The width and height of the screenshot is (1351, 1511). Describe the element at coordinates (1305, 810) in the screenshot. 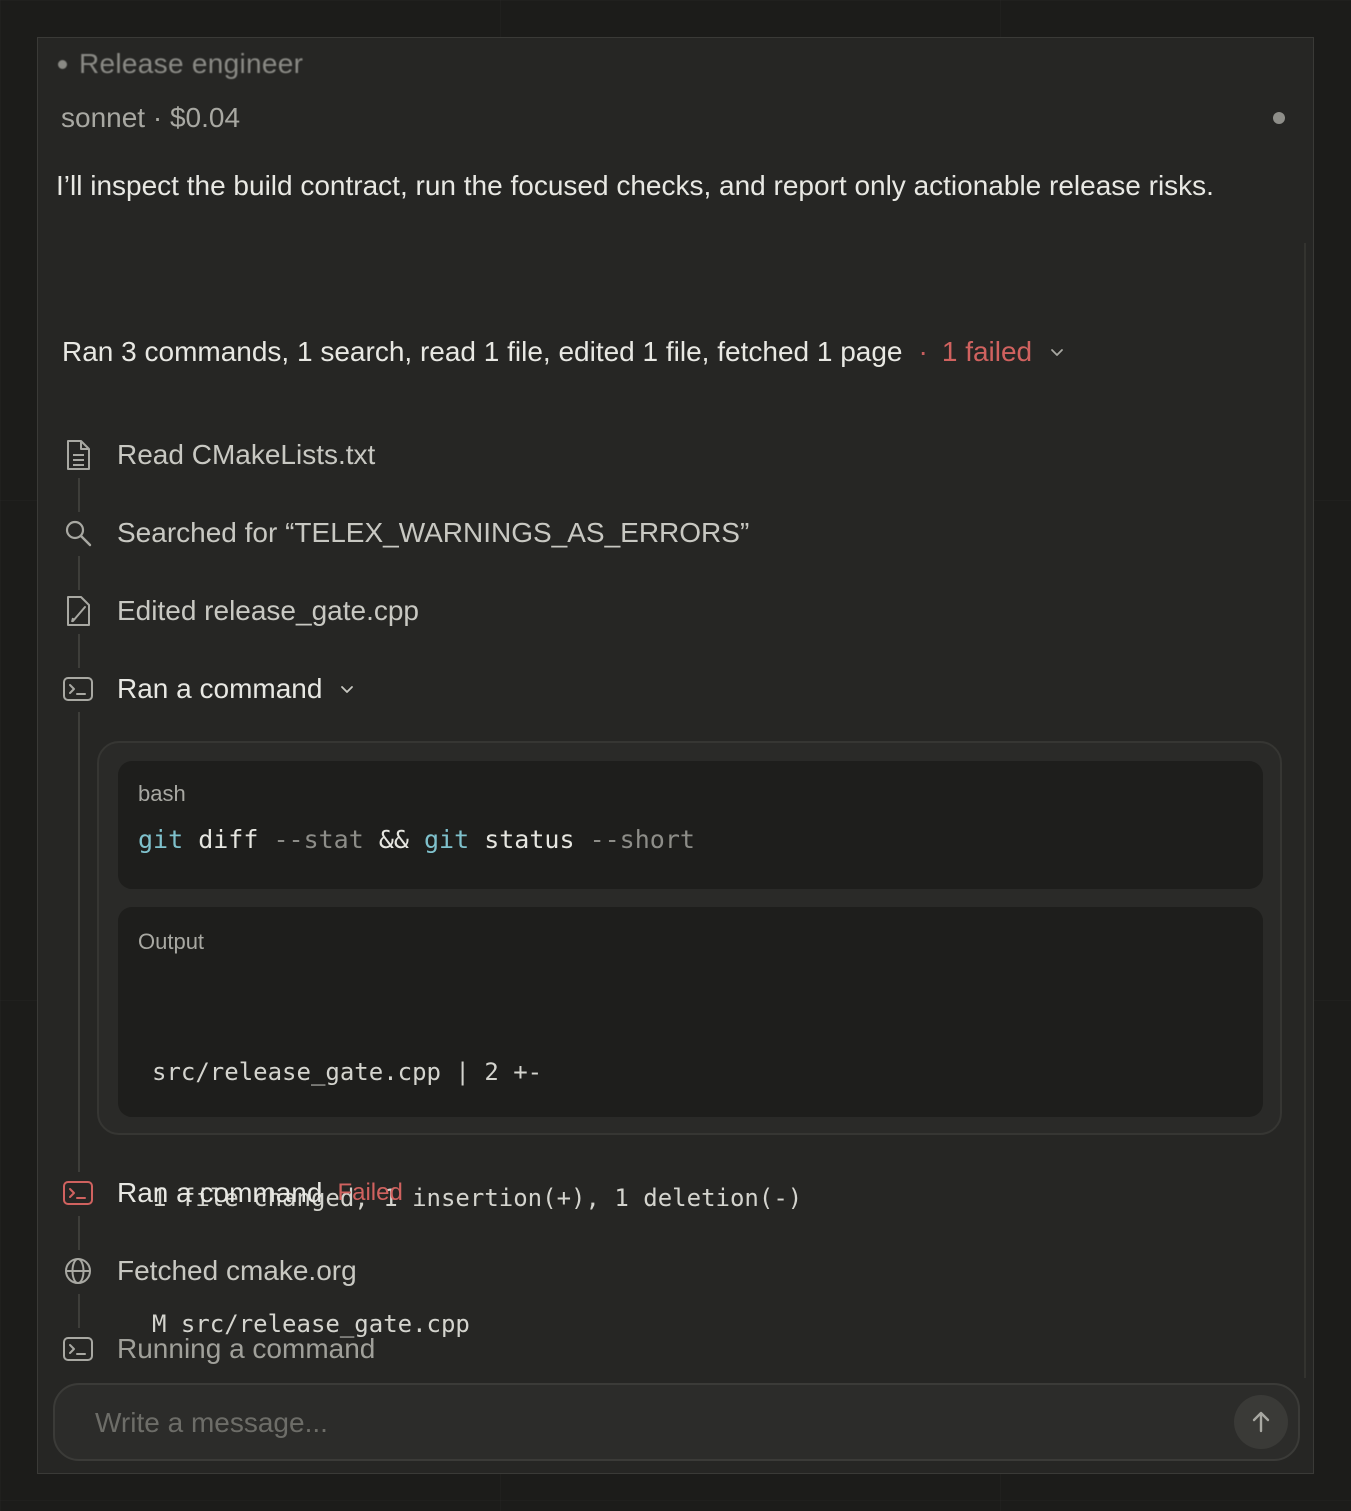

I see `scrollbar` at that location.